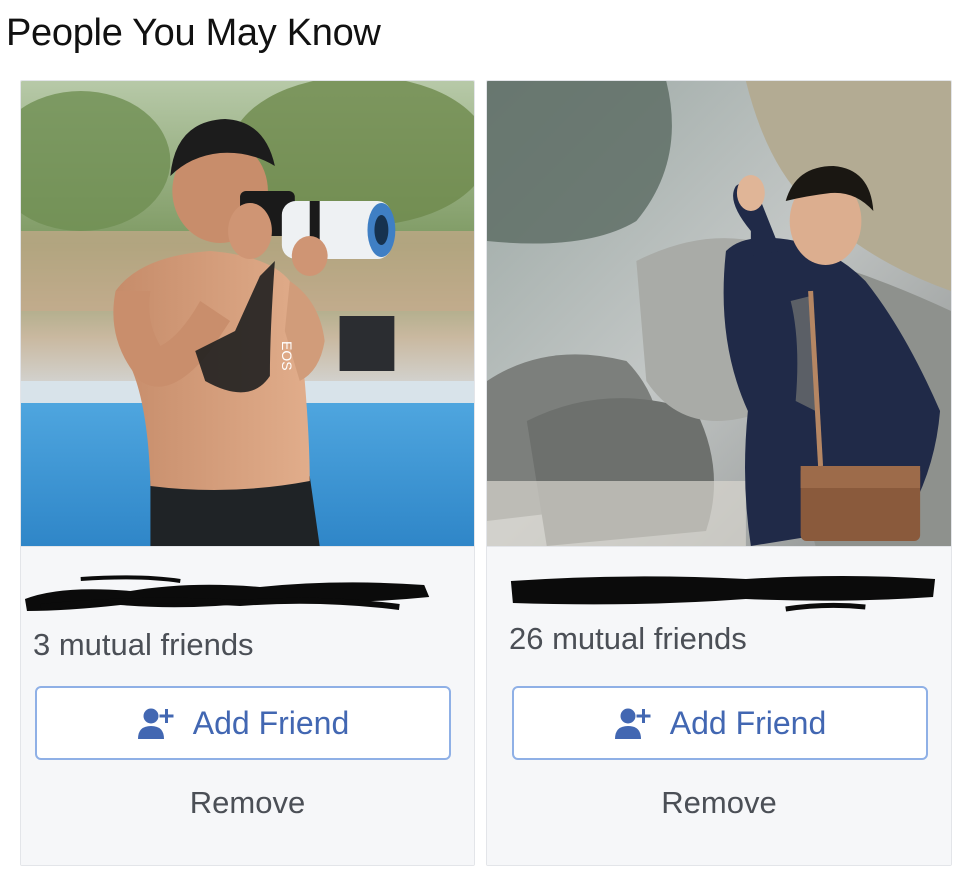 Image resolution: width=960 pixels, height=872 pixels. What do you see at coordinates (193, 33) in the screenshot?
I see `section-title: People You May Know` at bounding box center [193, 33].